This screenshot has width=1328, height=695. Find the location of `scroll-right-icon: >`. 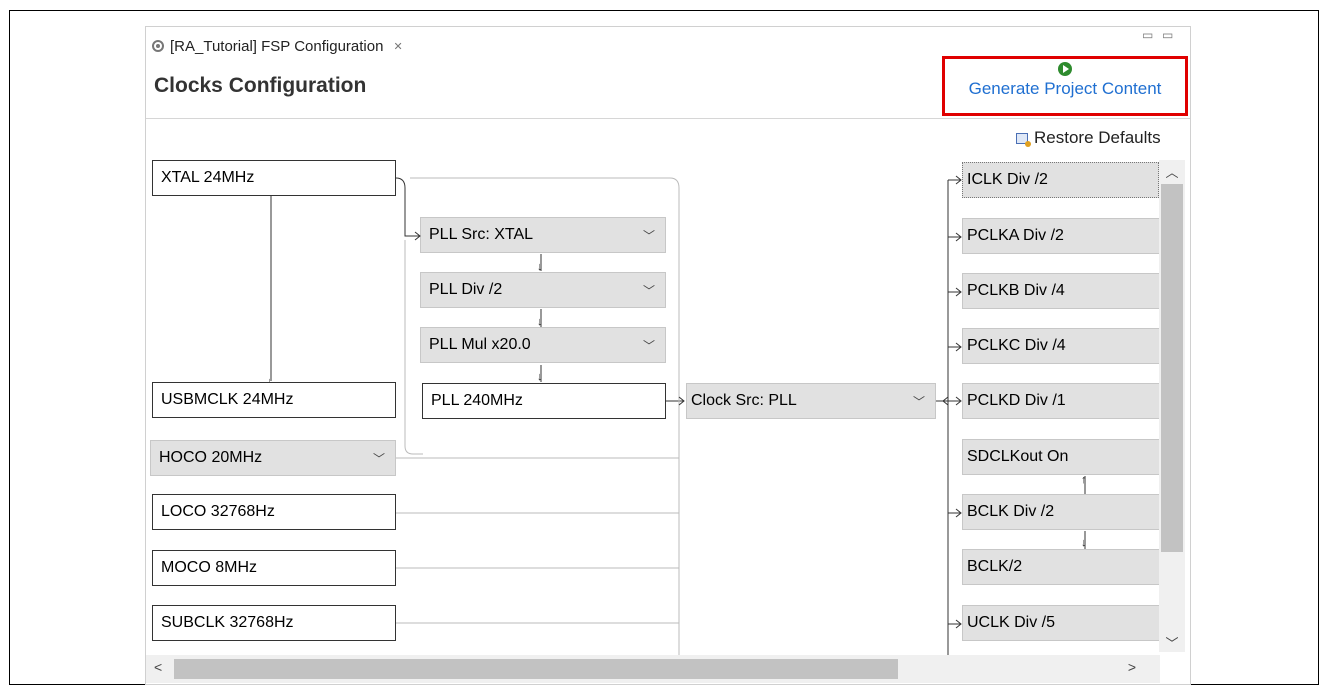

scroll-right-icon: > is located at coordinates (1132, 667).